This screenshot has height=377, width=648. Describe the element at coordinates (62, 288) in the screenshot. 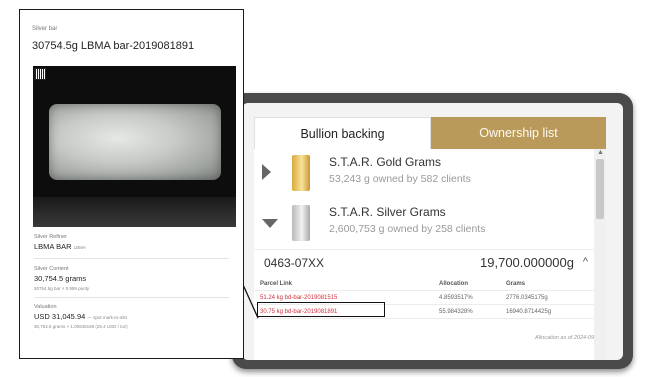

I see `info-sub-content: 30754.5g bar × 0.999 purity` at that location.